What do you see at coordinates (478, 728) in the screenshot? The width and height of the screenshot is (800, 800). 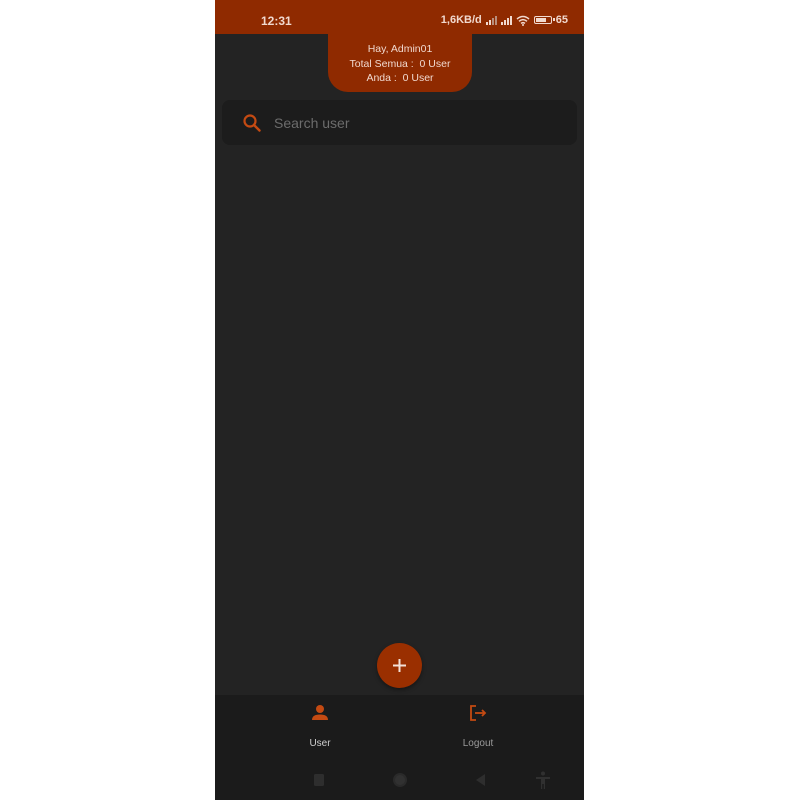 I see `nav-item-logout: Logout` at bounding box center [478, 728].